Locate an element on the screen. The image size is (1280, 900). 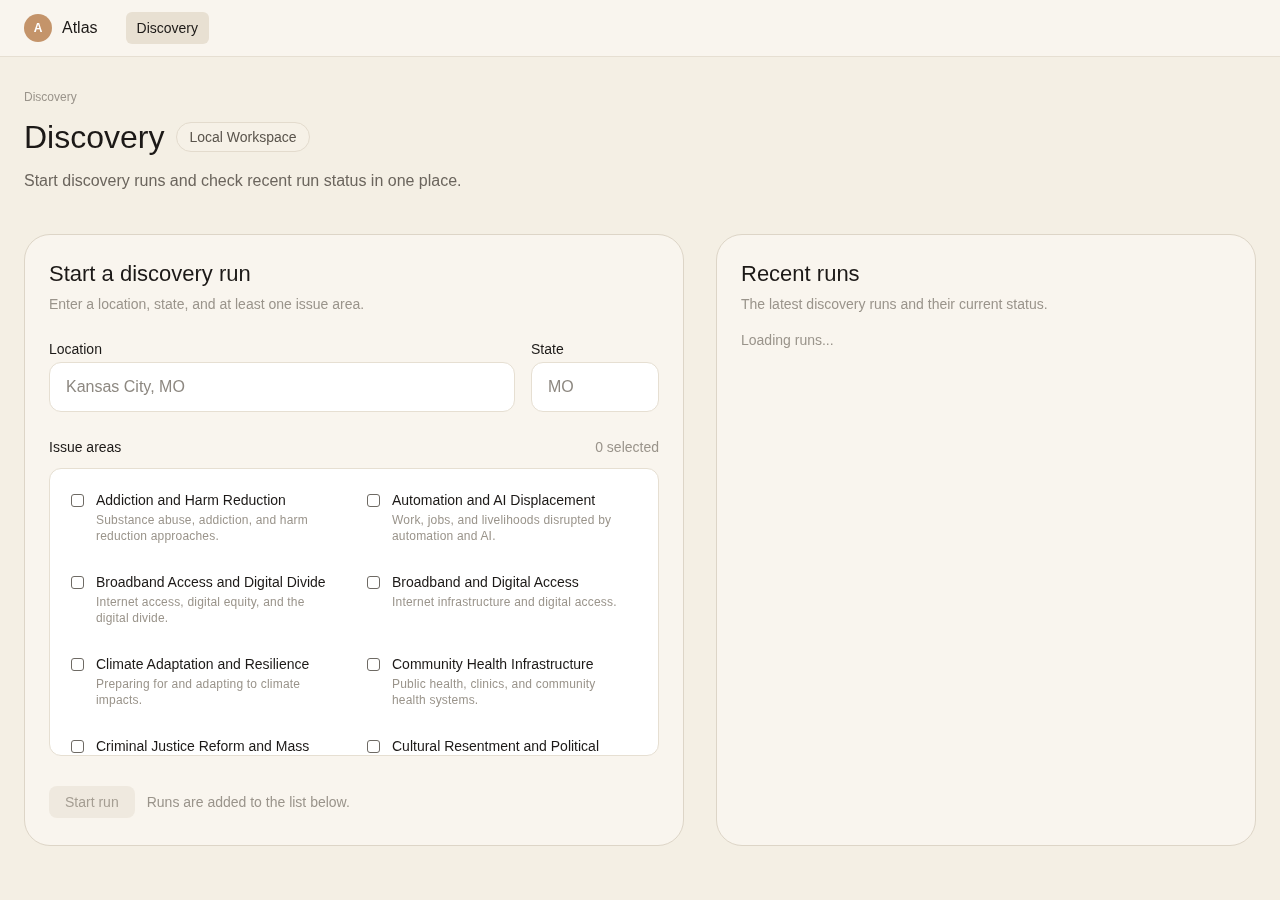
issue-area-description: Public health, clinics, and community health systems. is located at coordinates (494, 692).